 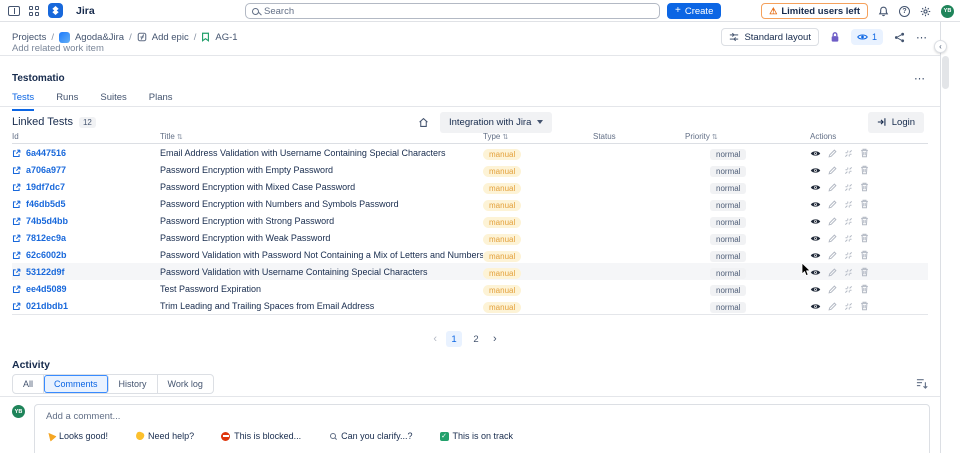 I want to click on search-input: Search, so click(x=452, y=11).